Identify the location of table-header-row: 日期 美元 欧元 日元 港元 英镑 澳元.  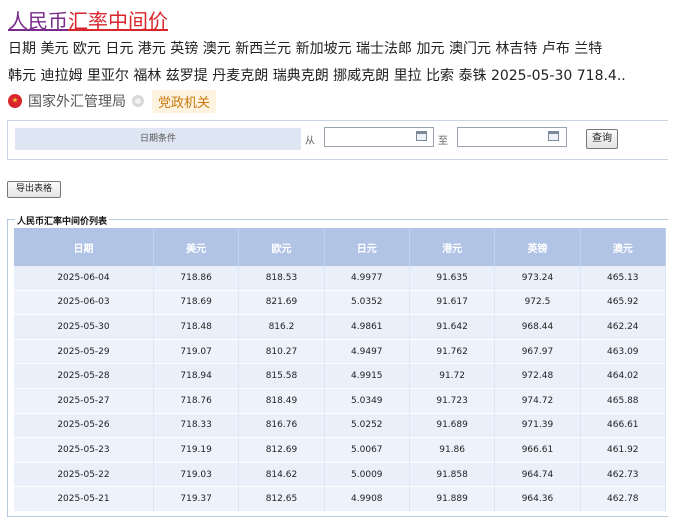
(340, 247).